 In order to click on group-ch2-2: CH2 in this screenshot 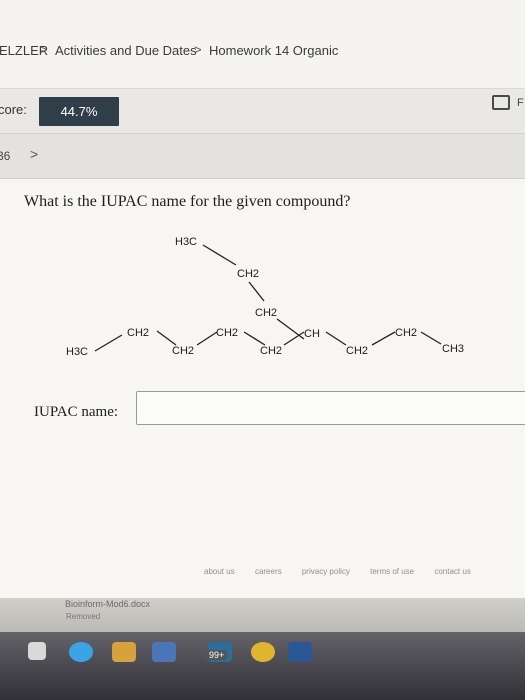, I will do `click(183, 351)`.